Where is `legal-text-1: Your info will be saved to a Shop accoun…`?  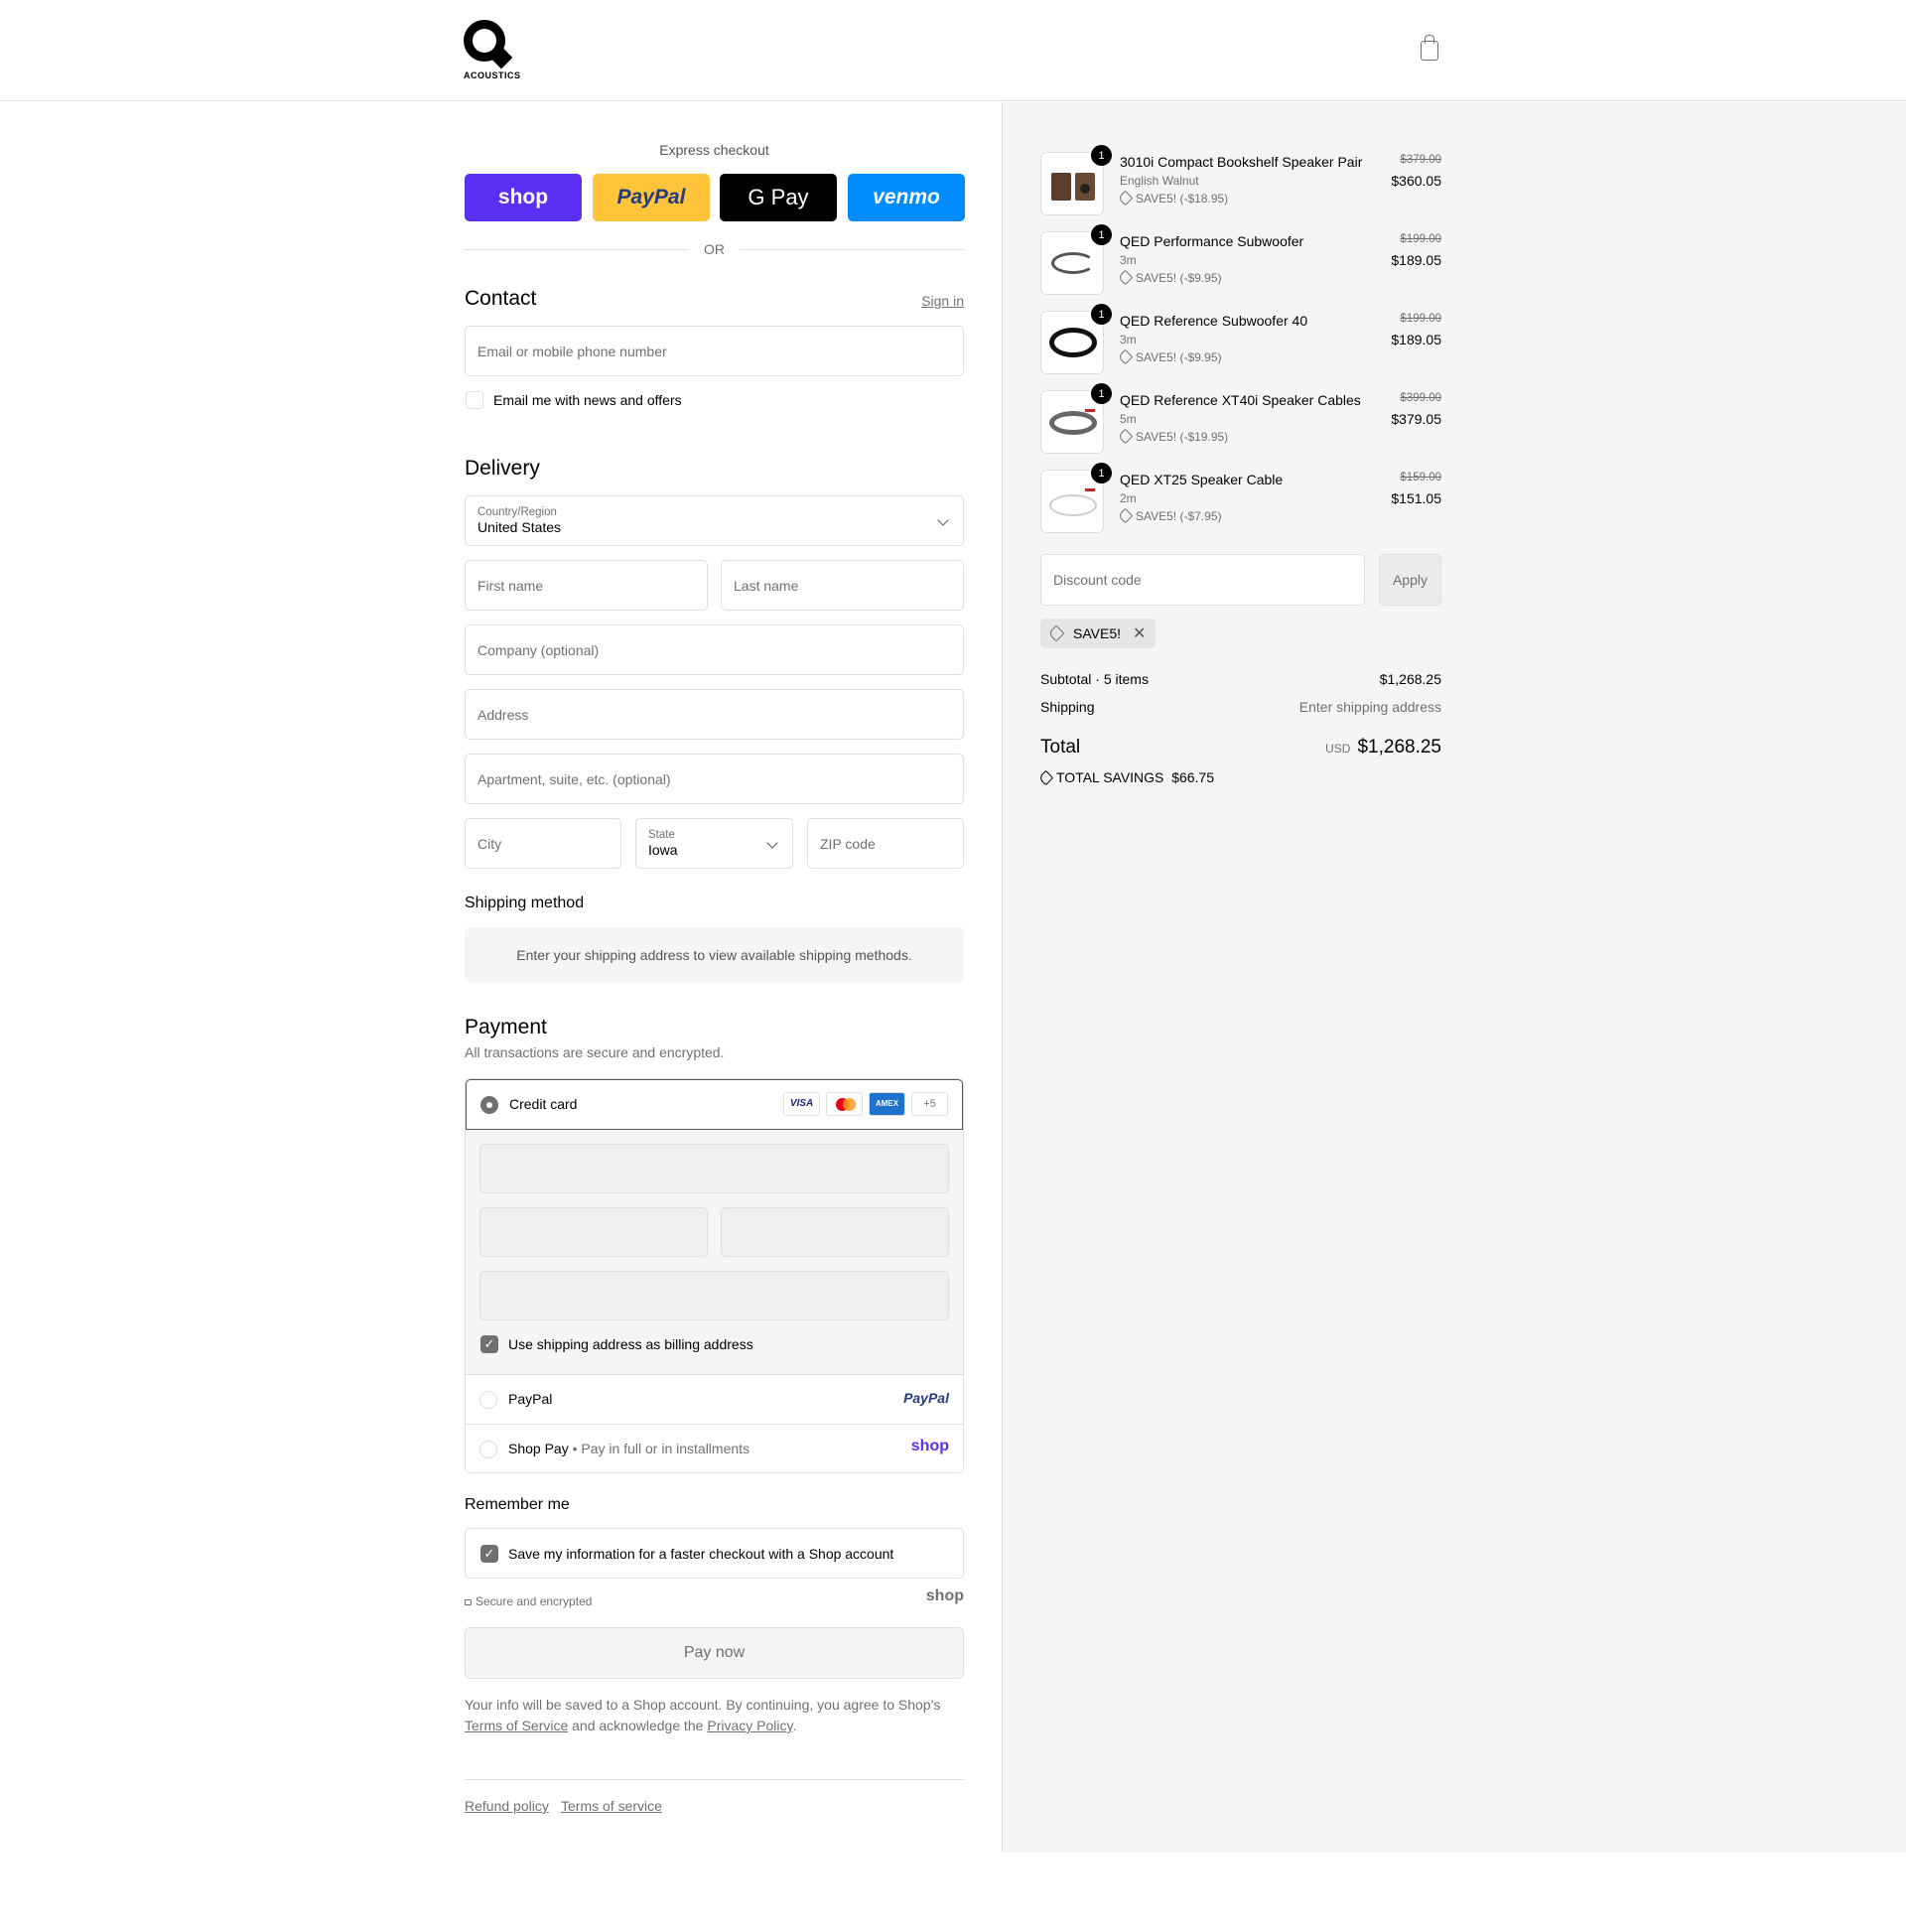 legal-text-1: Your info will be saved to a Shop accoun… is located at coordinates (703, 1705).